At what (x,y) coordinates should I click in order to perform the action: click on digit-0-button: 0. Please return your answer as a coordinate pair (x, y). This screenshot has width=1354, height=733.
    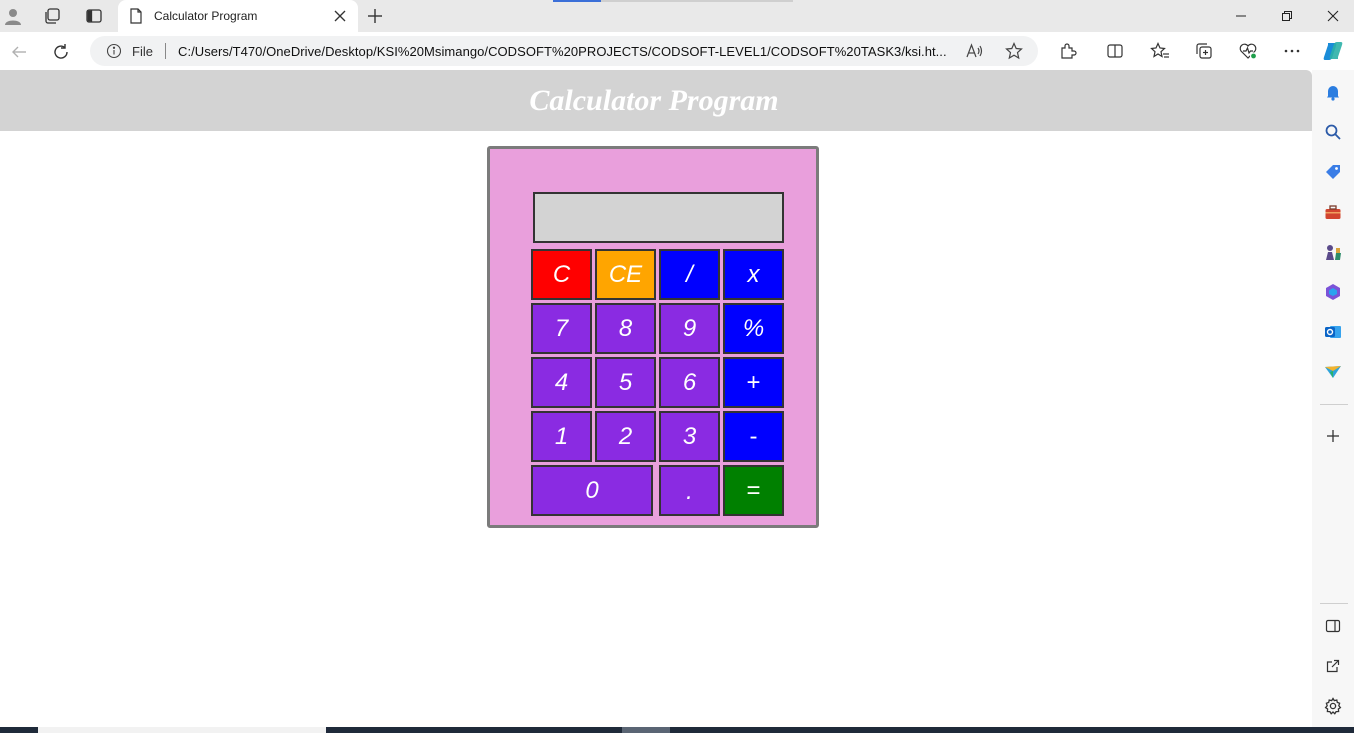
    Looking at the image, I should click on (592, 490).